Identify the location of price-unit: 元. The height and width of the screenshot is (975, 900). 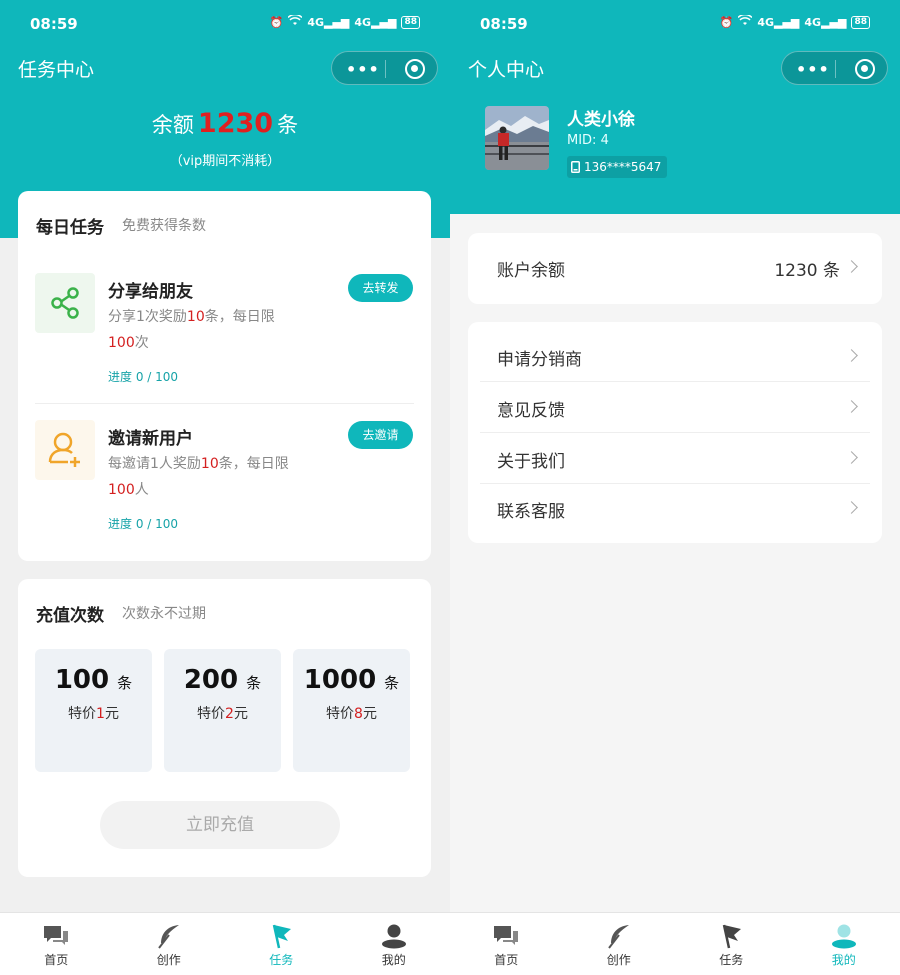
(240, 714).